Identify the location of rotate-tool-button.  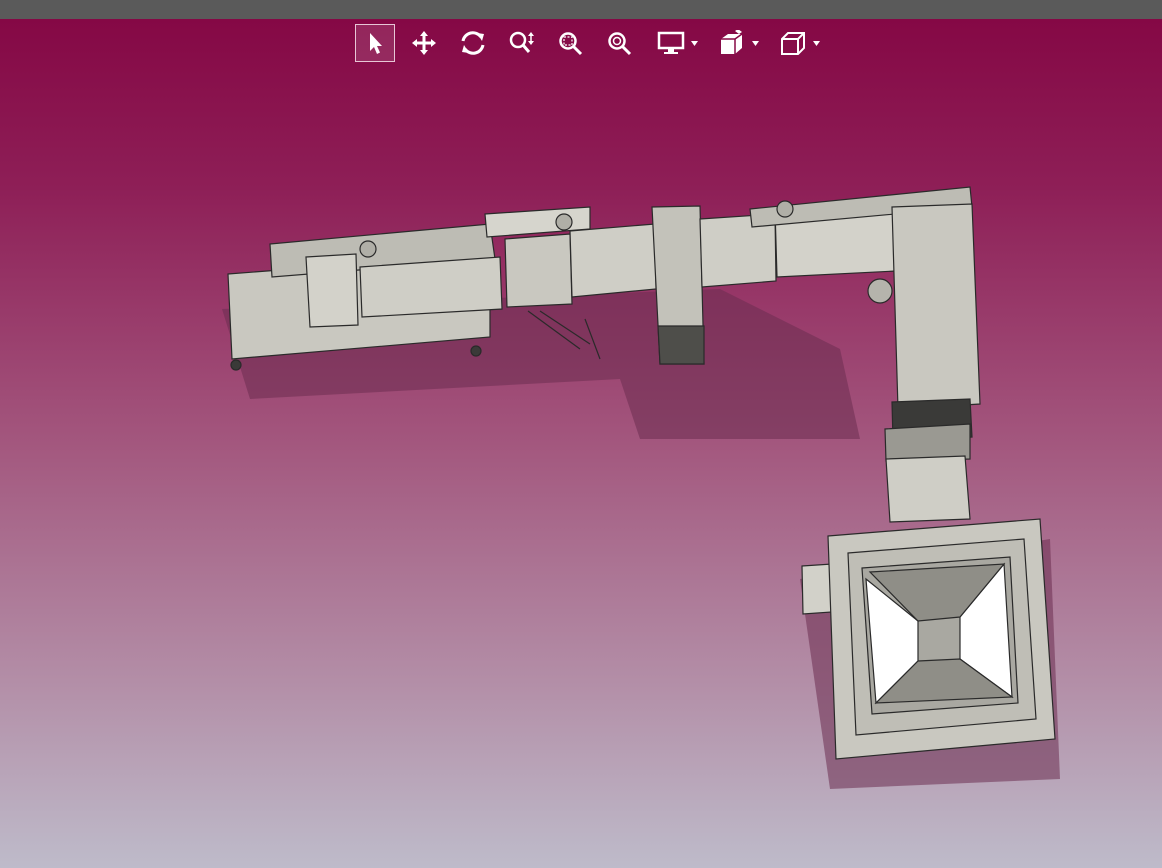
(473, 43).